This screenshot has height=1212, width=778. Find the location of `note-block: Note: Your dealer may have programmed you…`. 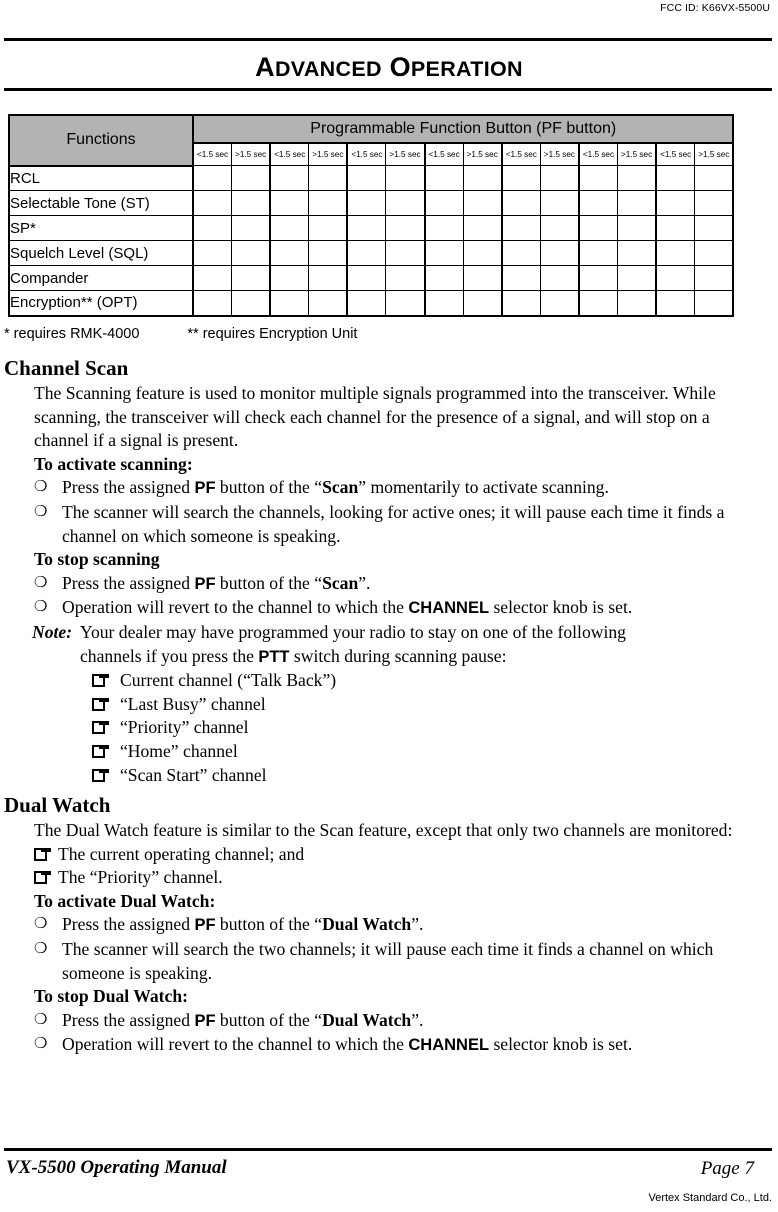

note-block: Note: Your dealer may have programmed you… is located at coordinates (390, 633).